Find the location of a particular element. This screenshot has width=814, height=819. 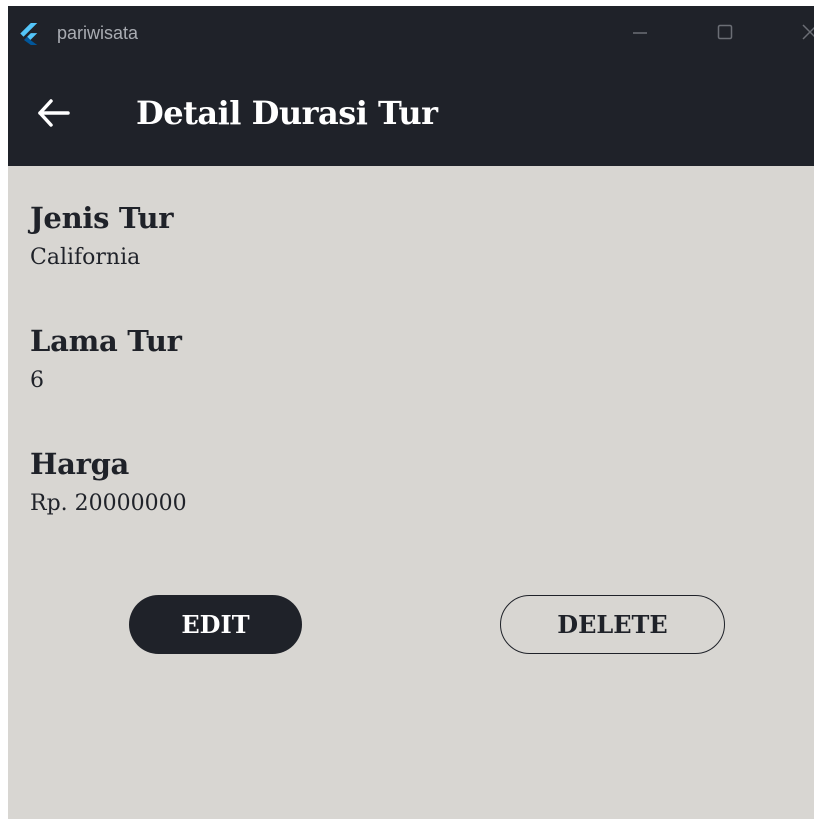

close-icon is located at coordinates (806, 32).